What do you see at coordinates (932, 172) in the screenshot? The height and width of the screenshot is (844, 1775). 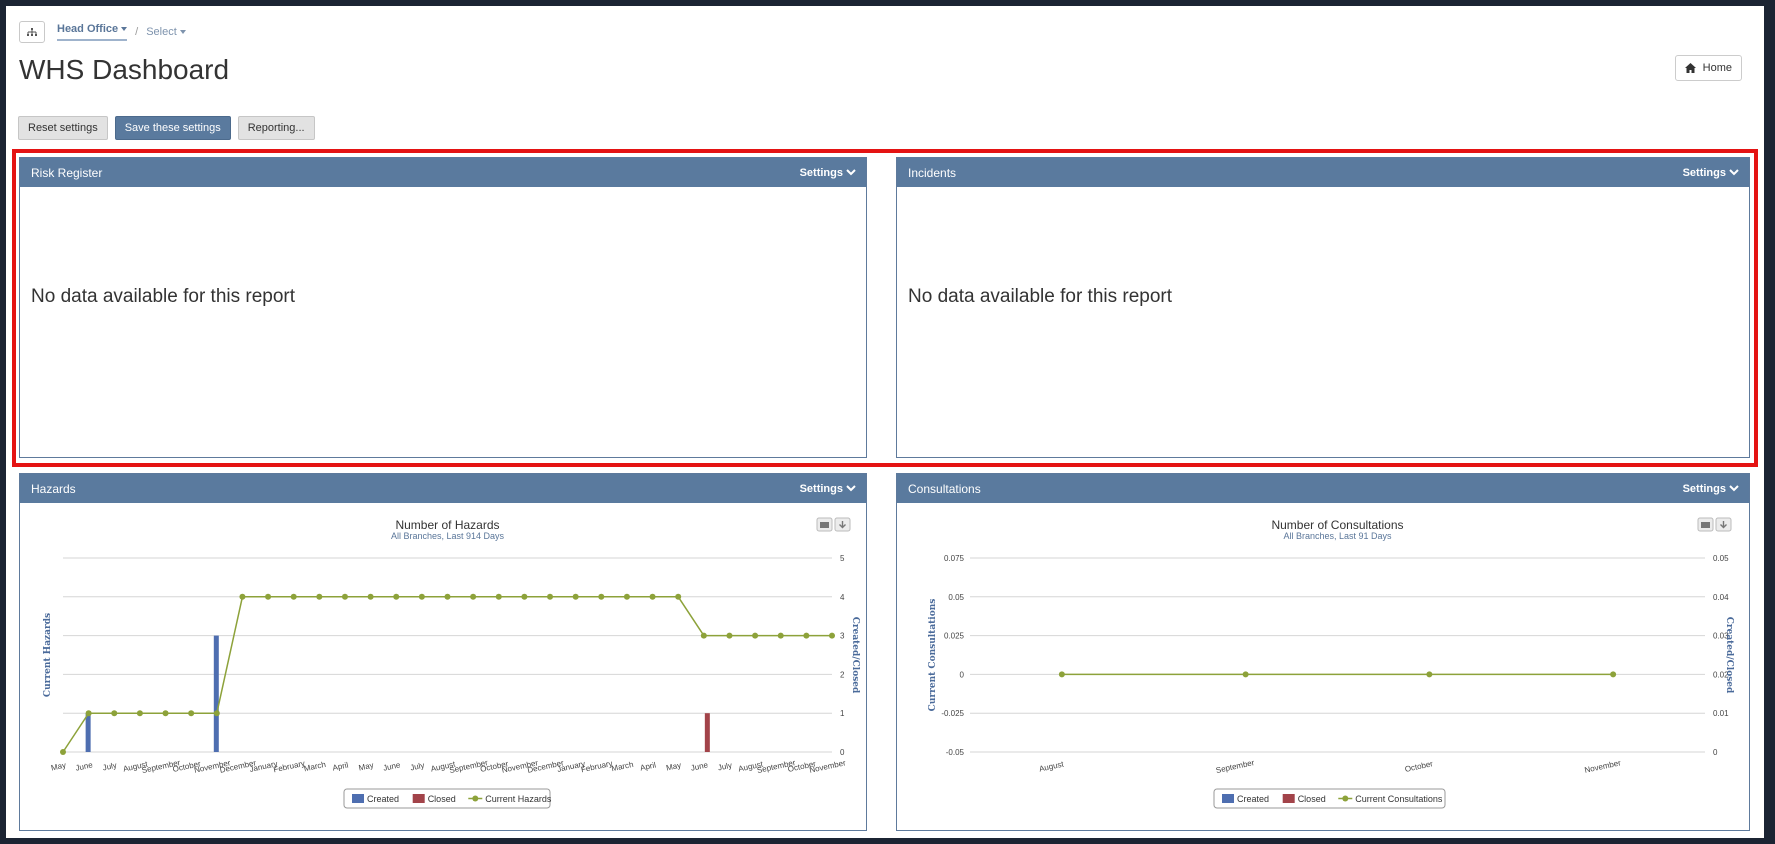 I see `panel-title: Incidents` at bounding box center [932, 172].